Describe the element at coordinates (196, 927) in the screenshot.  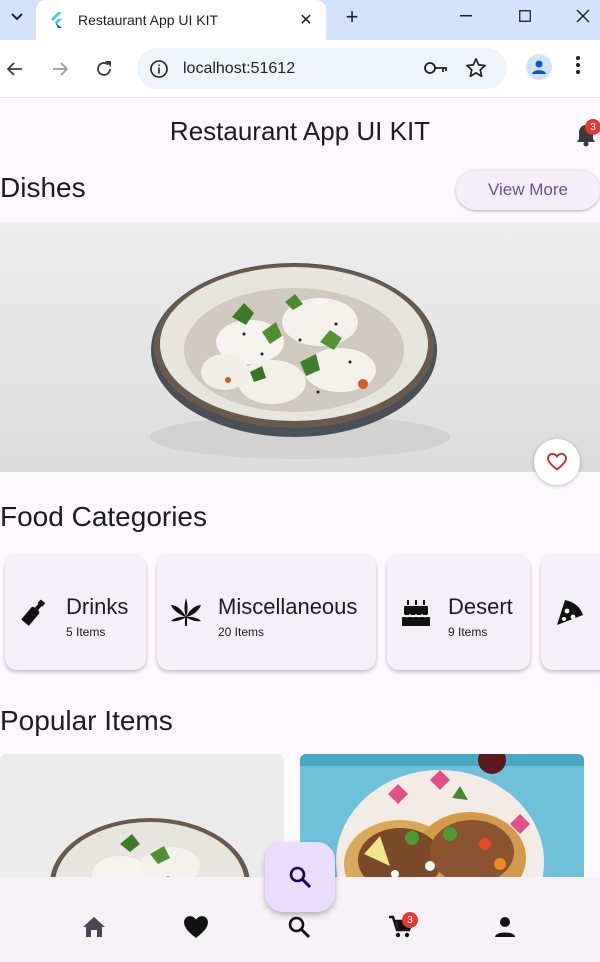
I see `heart-icon` at that location.